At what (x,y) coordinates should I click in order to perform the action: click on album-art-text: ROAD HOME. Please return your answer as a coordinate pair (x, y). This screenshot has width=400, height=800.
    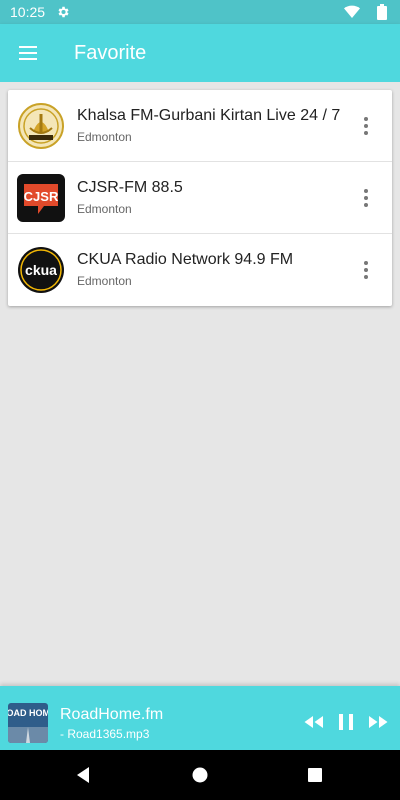
    Looking at the image, I should click on (28, 713).